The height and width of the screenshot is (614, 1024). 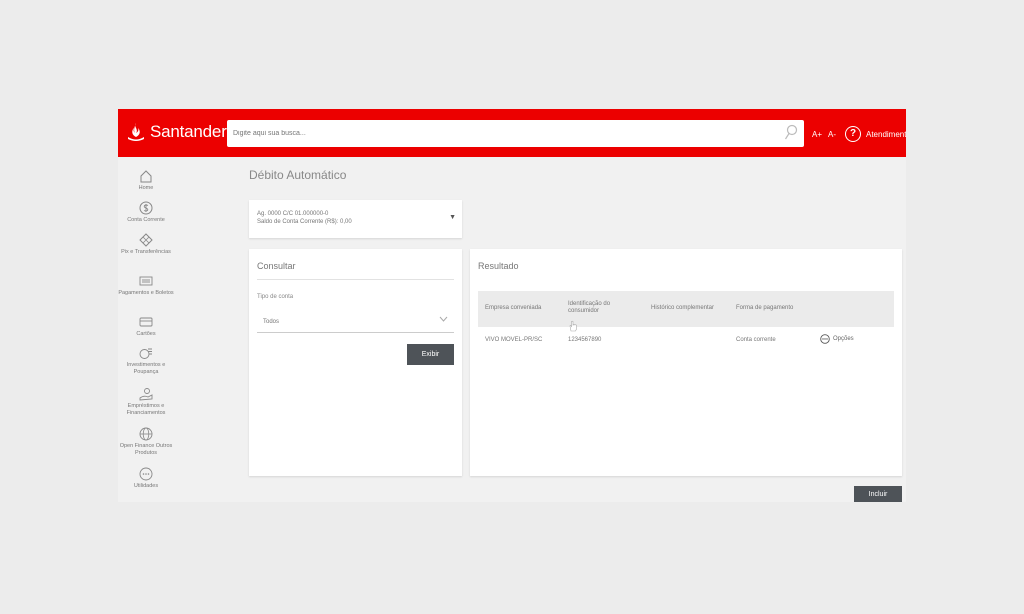 I want to click on account-number: Ag. 0000 C/C 01.000000-0, so click(x=293, y=214).